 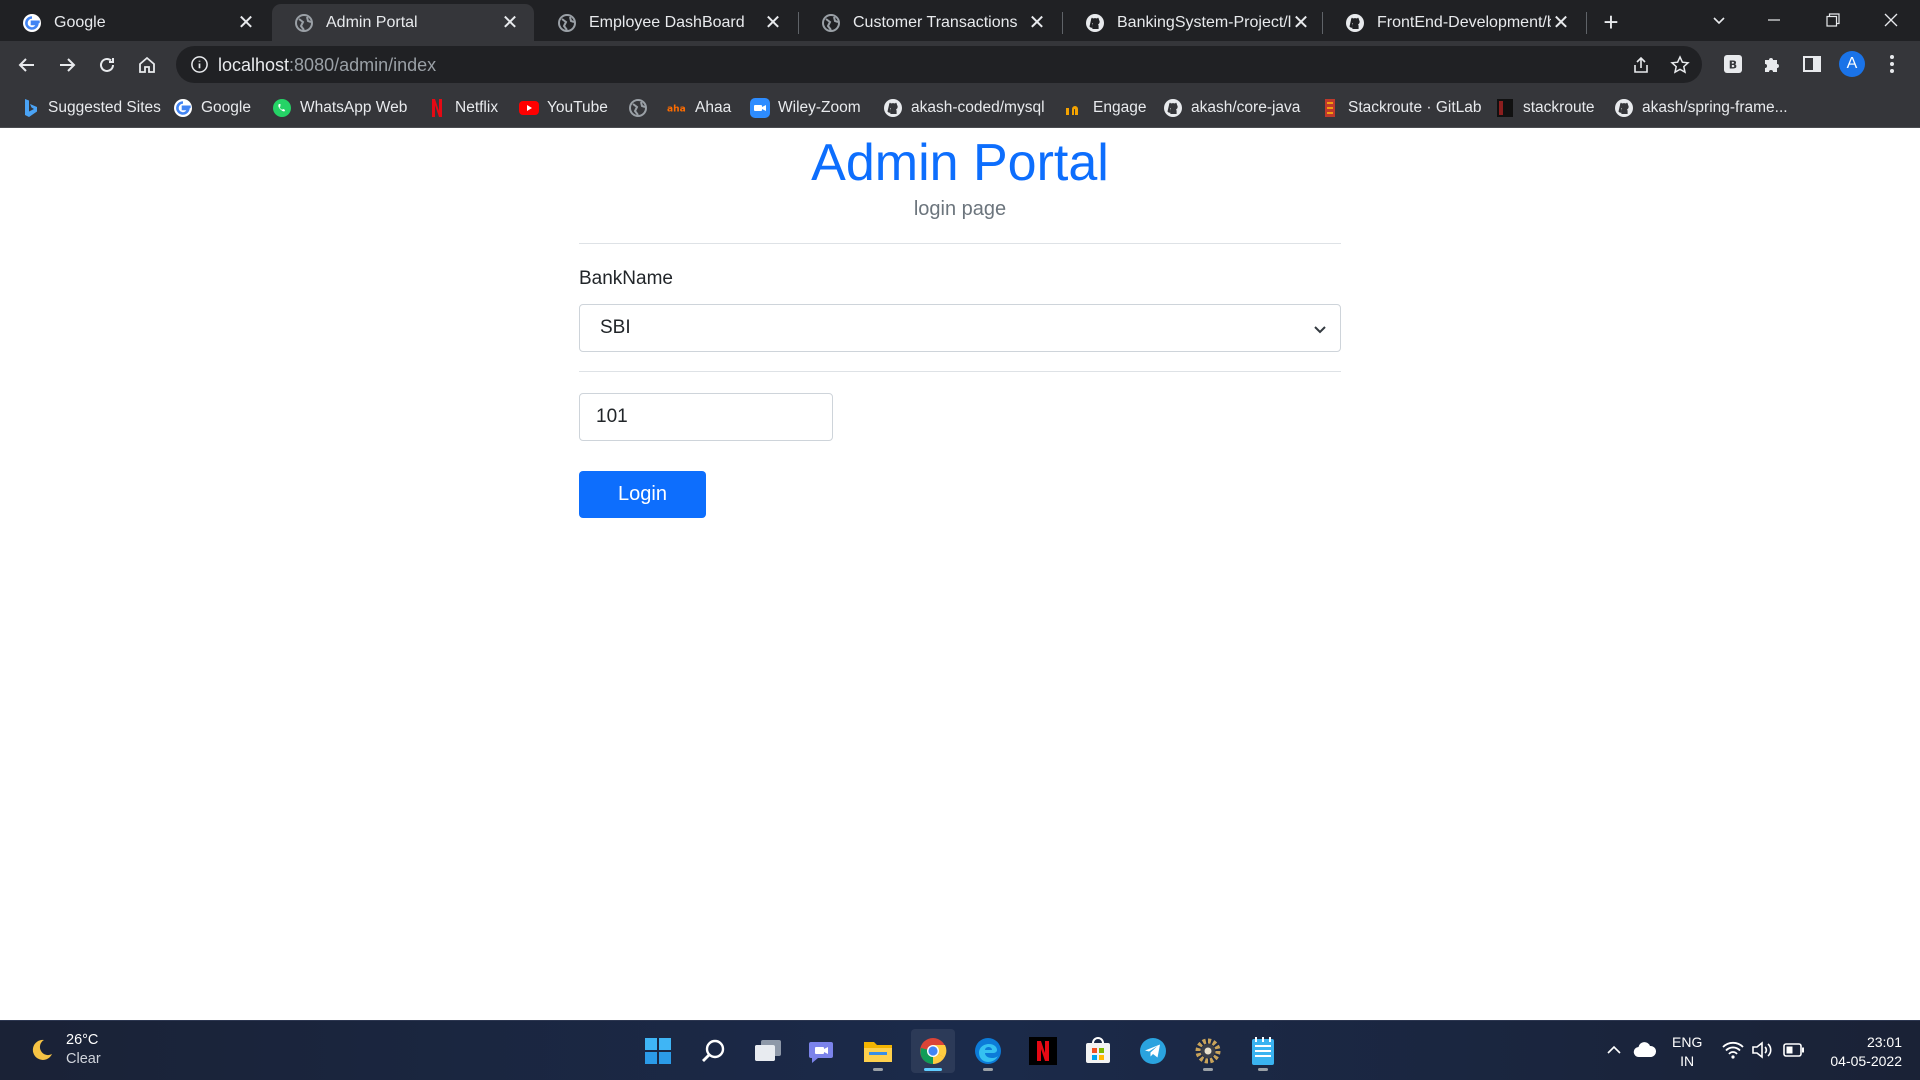 I want to click on menu-button, so click(x=1892, y=64).